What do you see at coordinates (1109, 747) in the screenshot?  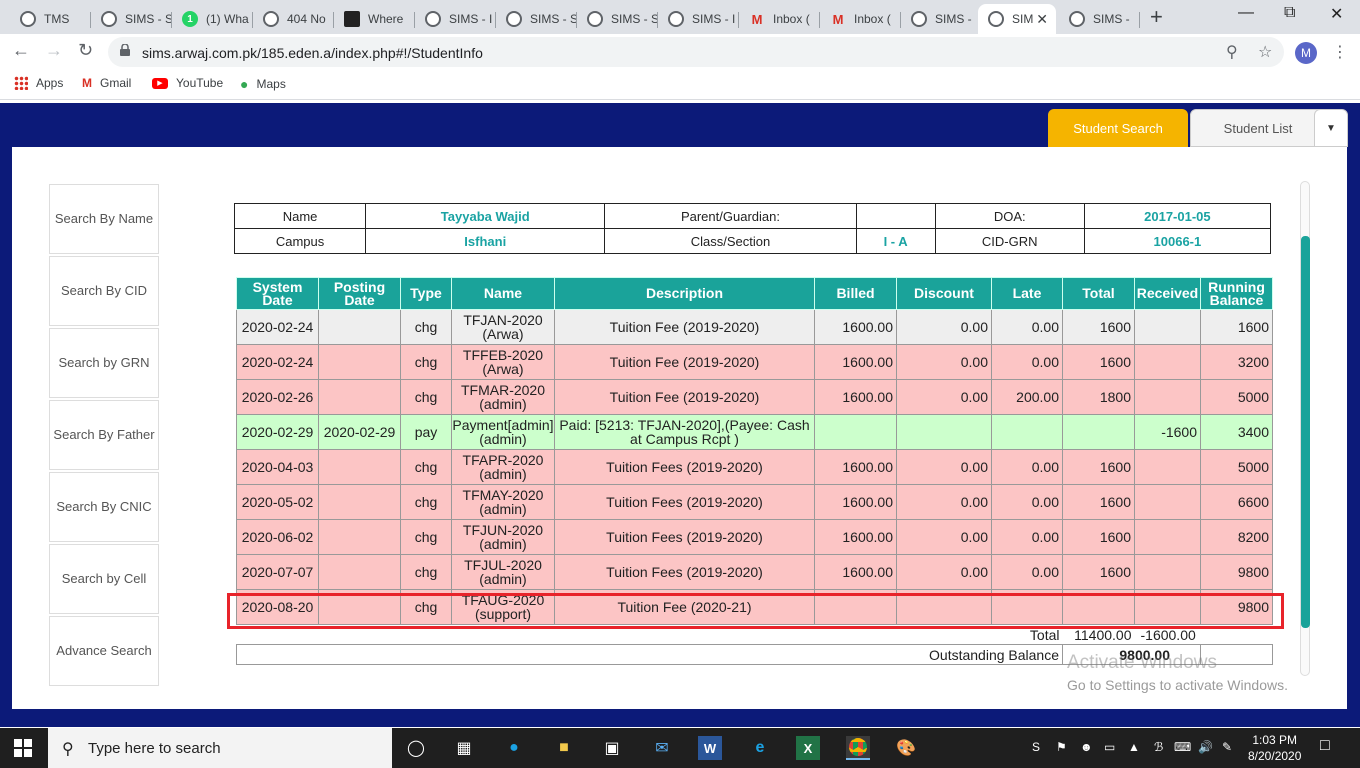 I see `display-icon: ▭` at bounding box center [1109, 747].